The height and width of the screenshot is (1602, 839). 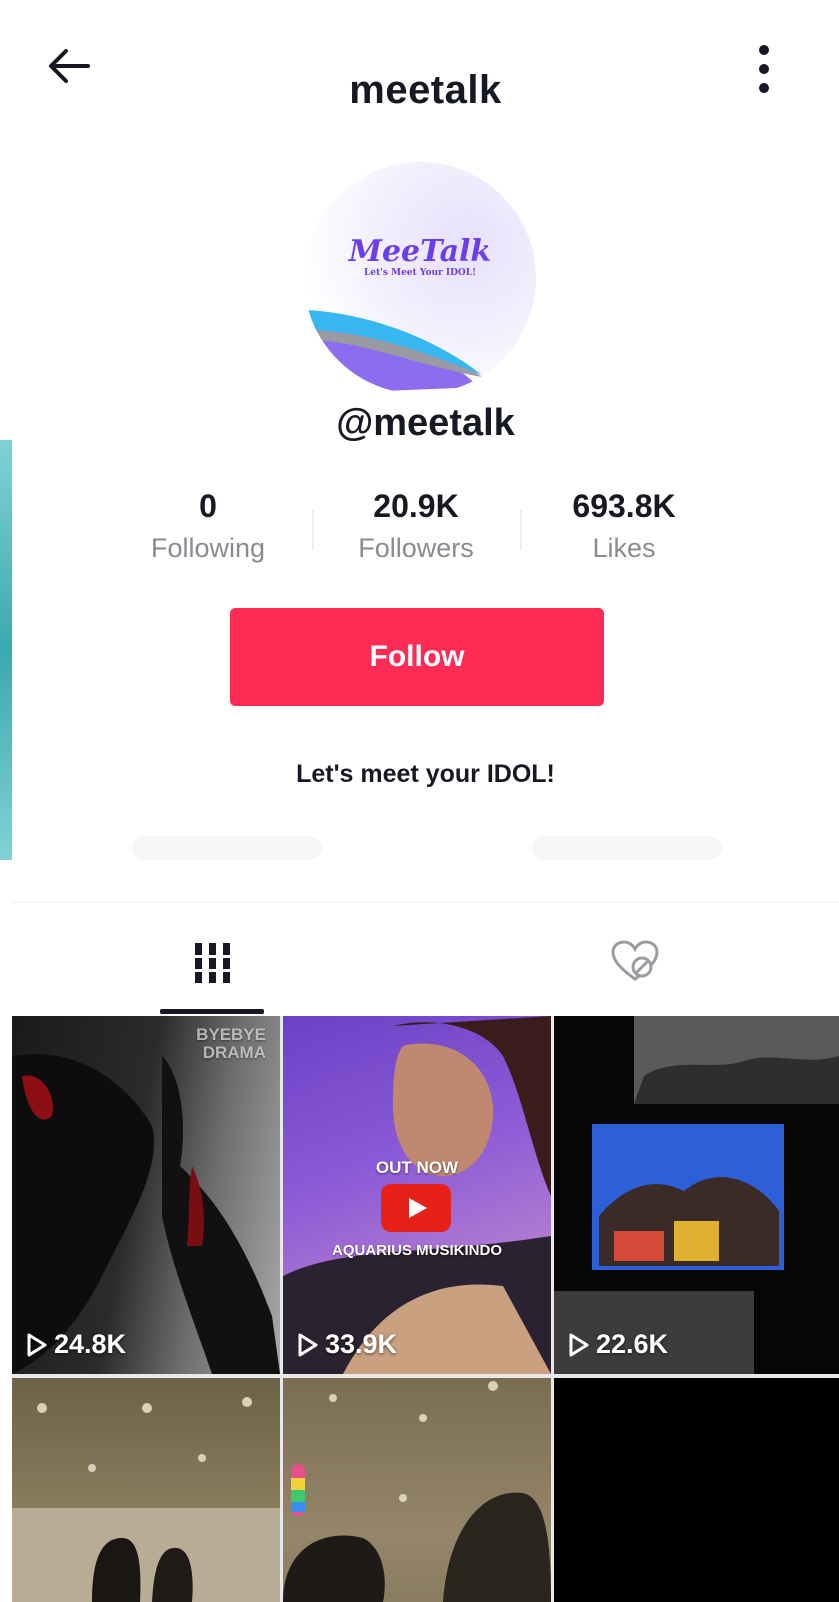 I want to click on logo-text: MeeTalk, so click(x=420, y=251).